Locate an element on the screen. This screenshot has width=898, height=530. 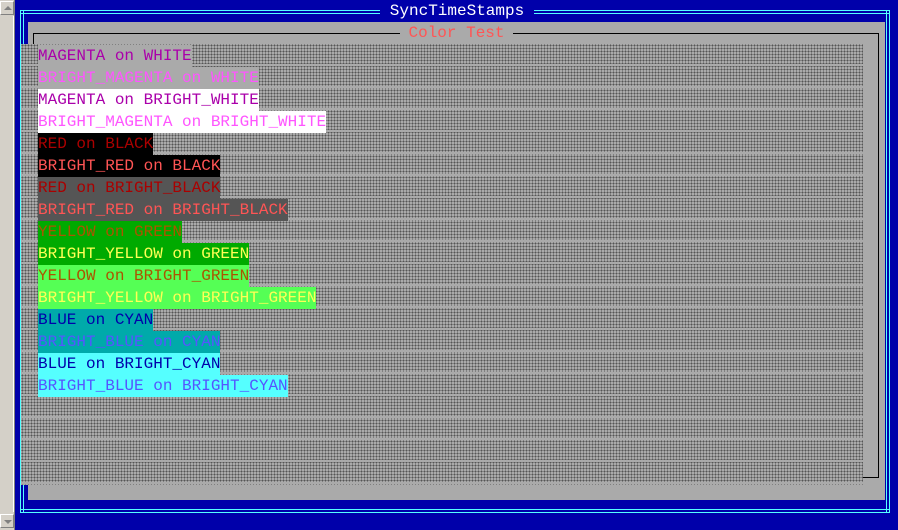
scroll-up-button is located at coordinates (7, 8).